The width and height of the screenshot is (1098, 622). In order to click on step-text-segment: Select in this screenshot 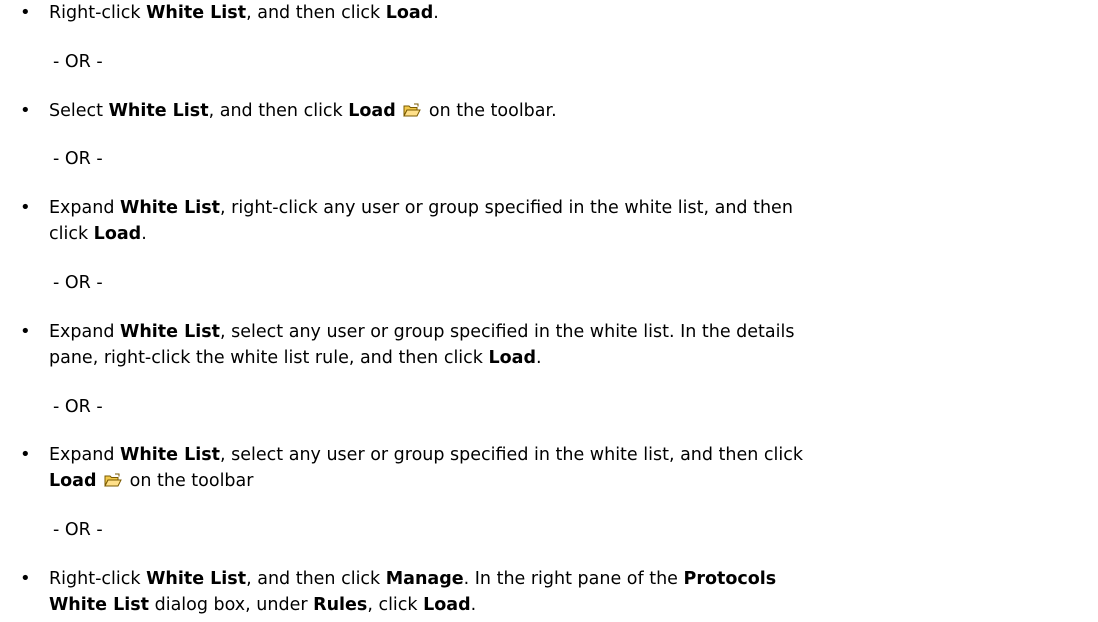, I will do `click(79, 111)`.